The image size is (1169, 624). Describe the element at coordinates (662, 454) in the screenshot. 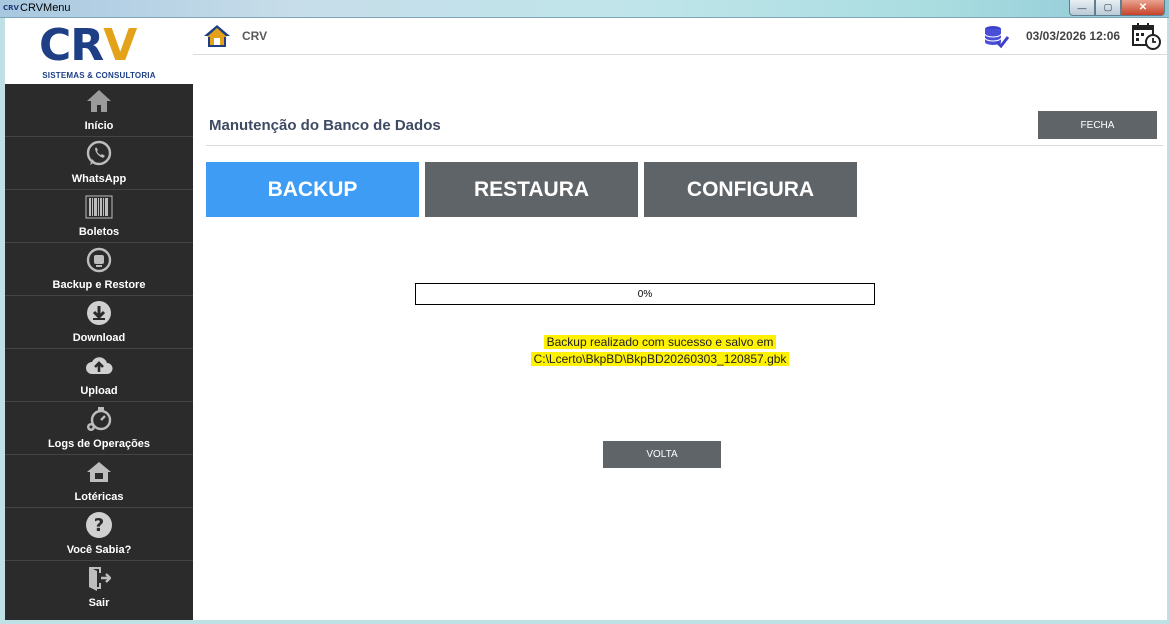

I see `back-button: VOLTA` at that location.